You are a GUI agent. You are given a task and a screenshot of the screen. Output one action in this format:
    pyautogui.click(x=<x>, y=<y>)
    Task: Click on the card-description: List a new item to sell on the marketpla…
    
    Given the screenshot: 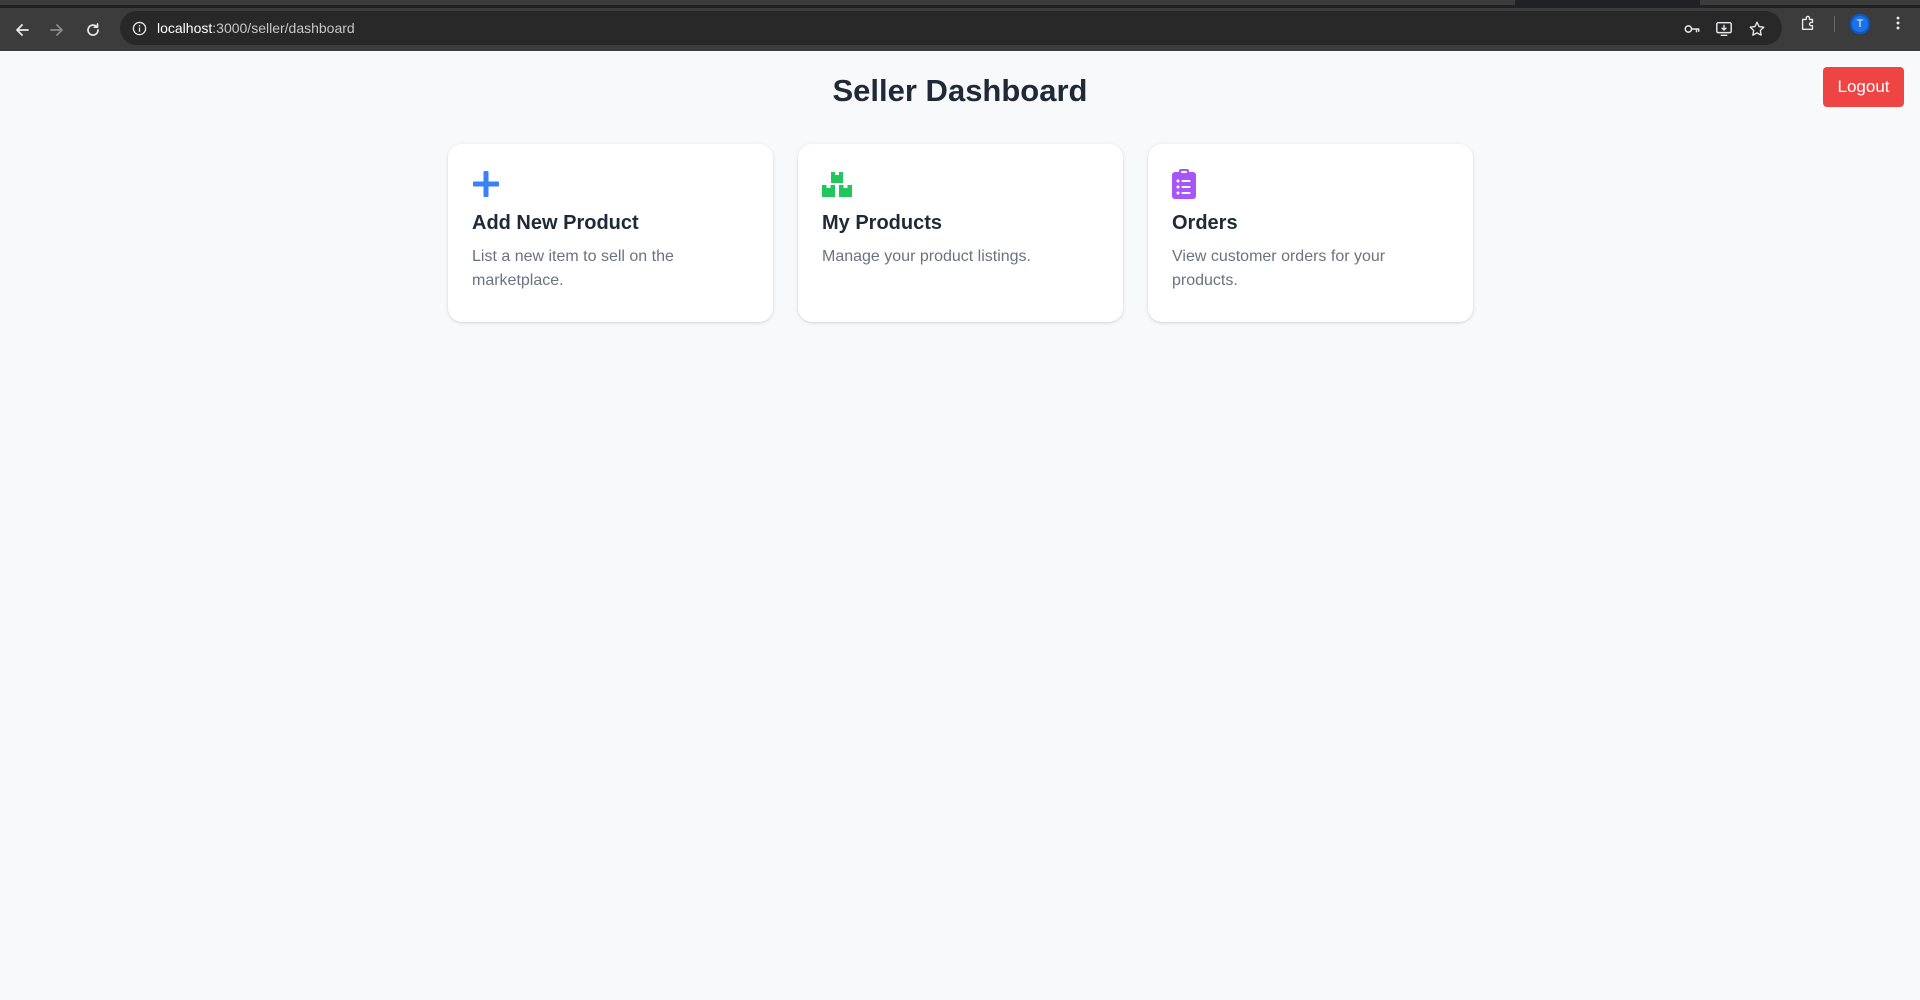 What is the action you would take?
    pyautogui.click(x=573, y=268)
    